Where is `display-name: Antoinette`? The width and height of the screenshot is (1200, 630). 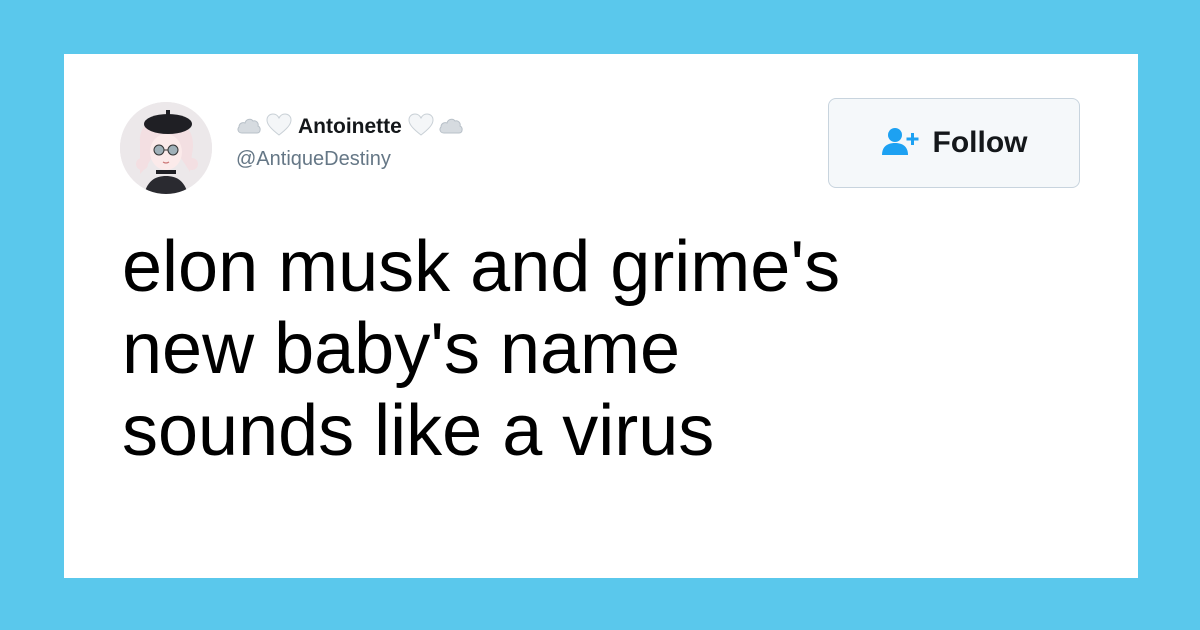 display-name: Antoinette is located at coordinates (350, 126).